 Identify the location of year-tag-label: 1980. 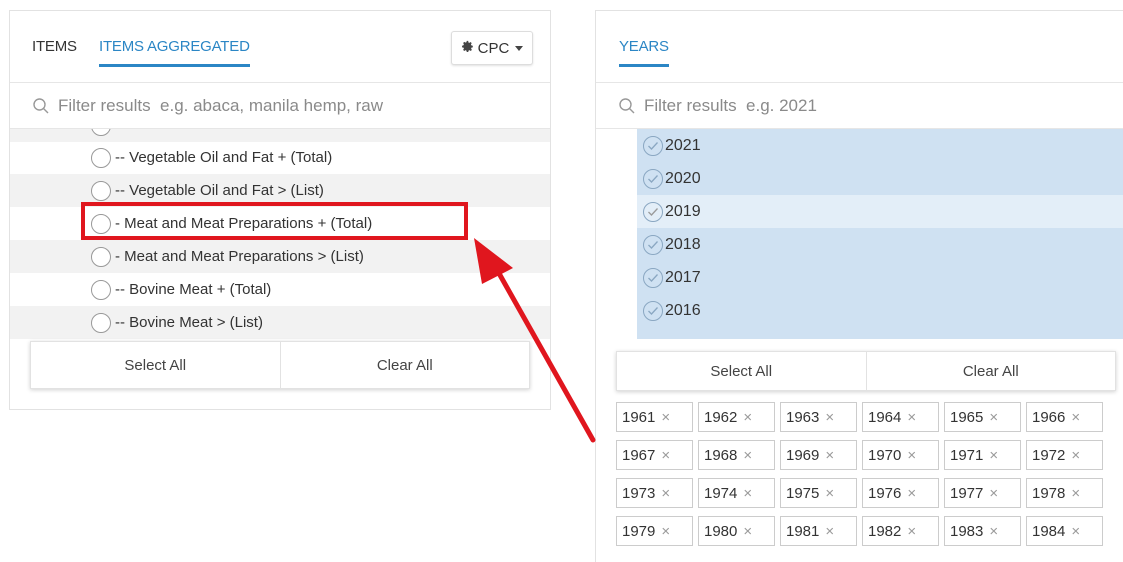
(721, 531).